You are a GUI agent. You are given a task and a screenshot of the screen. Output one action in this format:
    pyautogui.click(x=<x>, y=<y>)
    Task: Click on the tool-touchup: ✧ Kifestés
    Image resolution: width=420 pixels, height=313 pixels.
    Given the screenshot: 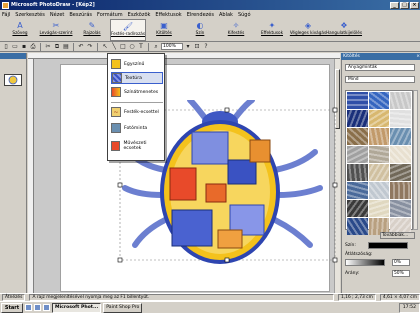 What is the action you would take?
    pyautogui.click(x=236, y=30)
    